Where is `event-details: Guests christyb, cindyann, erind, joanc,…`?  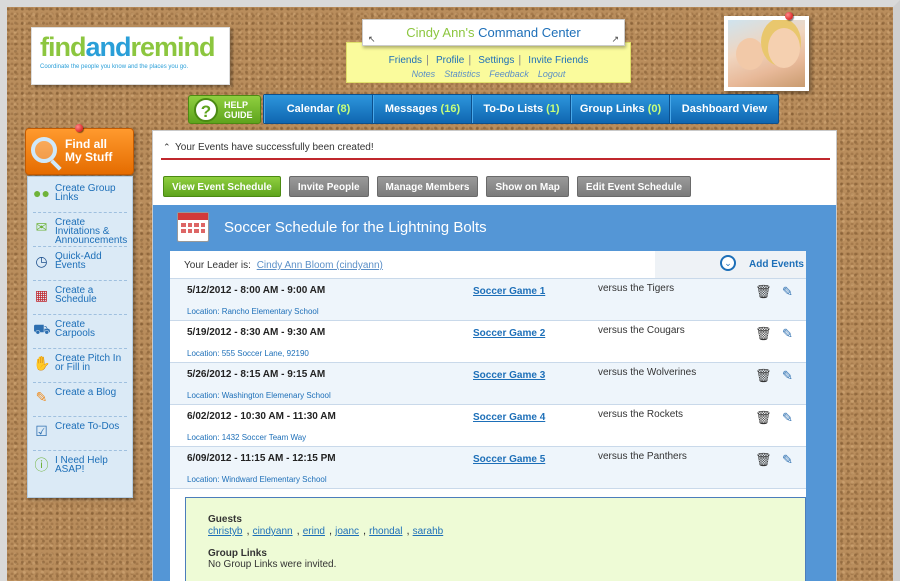 event-details: Guests christyb, cindyann, erind, joanc,… is located at coordinates (495, 539).